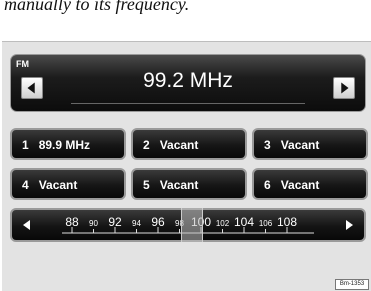  Describe the element at coordinates (97, 7) in the screenshot. I see `caption-text: manually to its frequency.` at that location.